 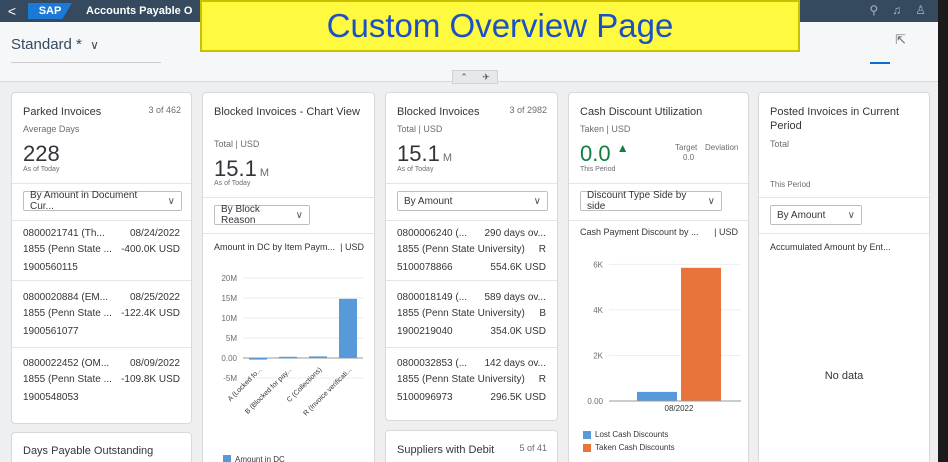 What do you see at coordinates (464, 77) in the screenshot?
I see `collapse-icon: ⌃` at bounding box center [464, 77].